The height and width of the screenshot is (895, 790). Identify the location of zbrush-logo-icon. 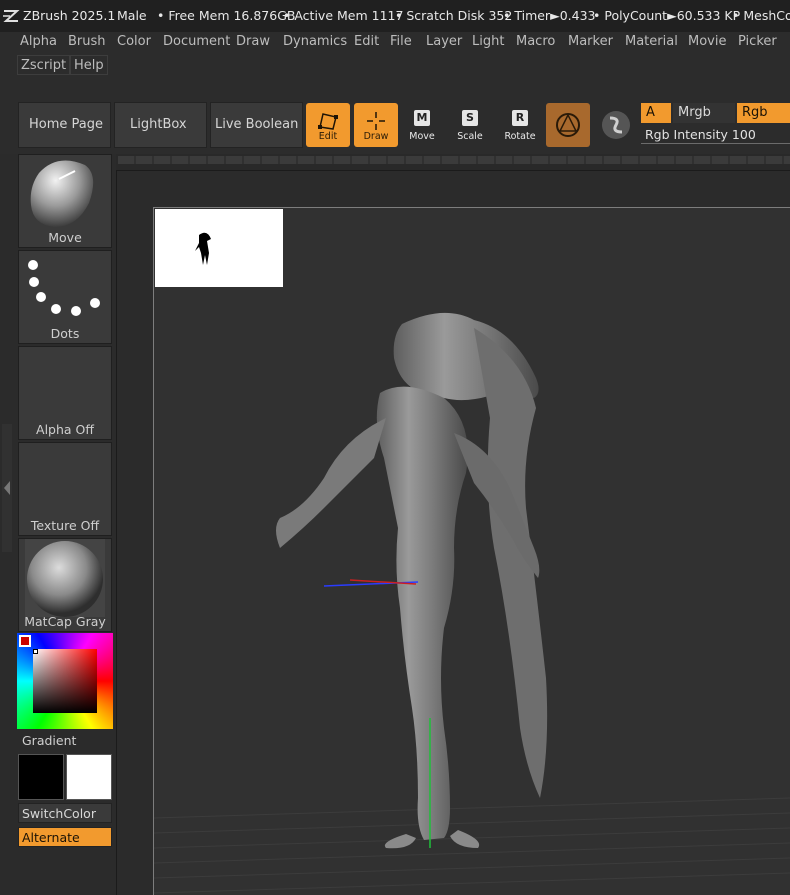
(11, 16).